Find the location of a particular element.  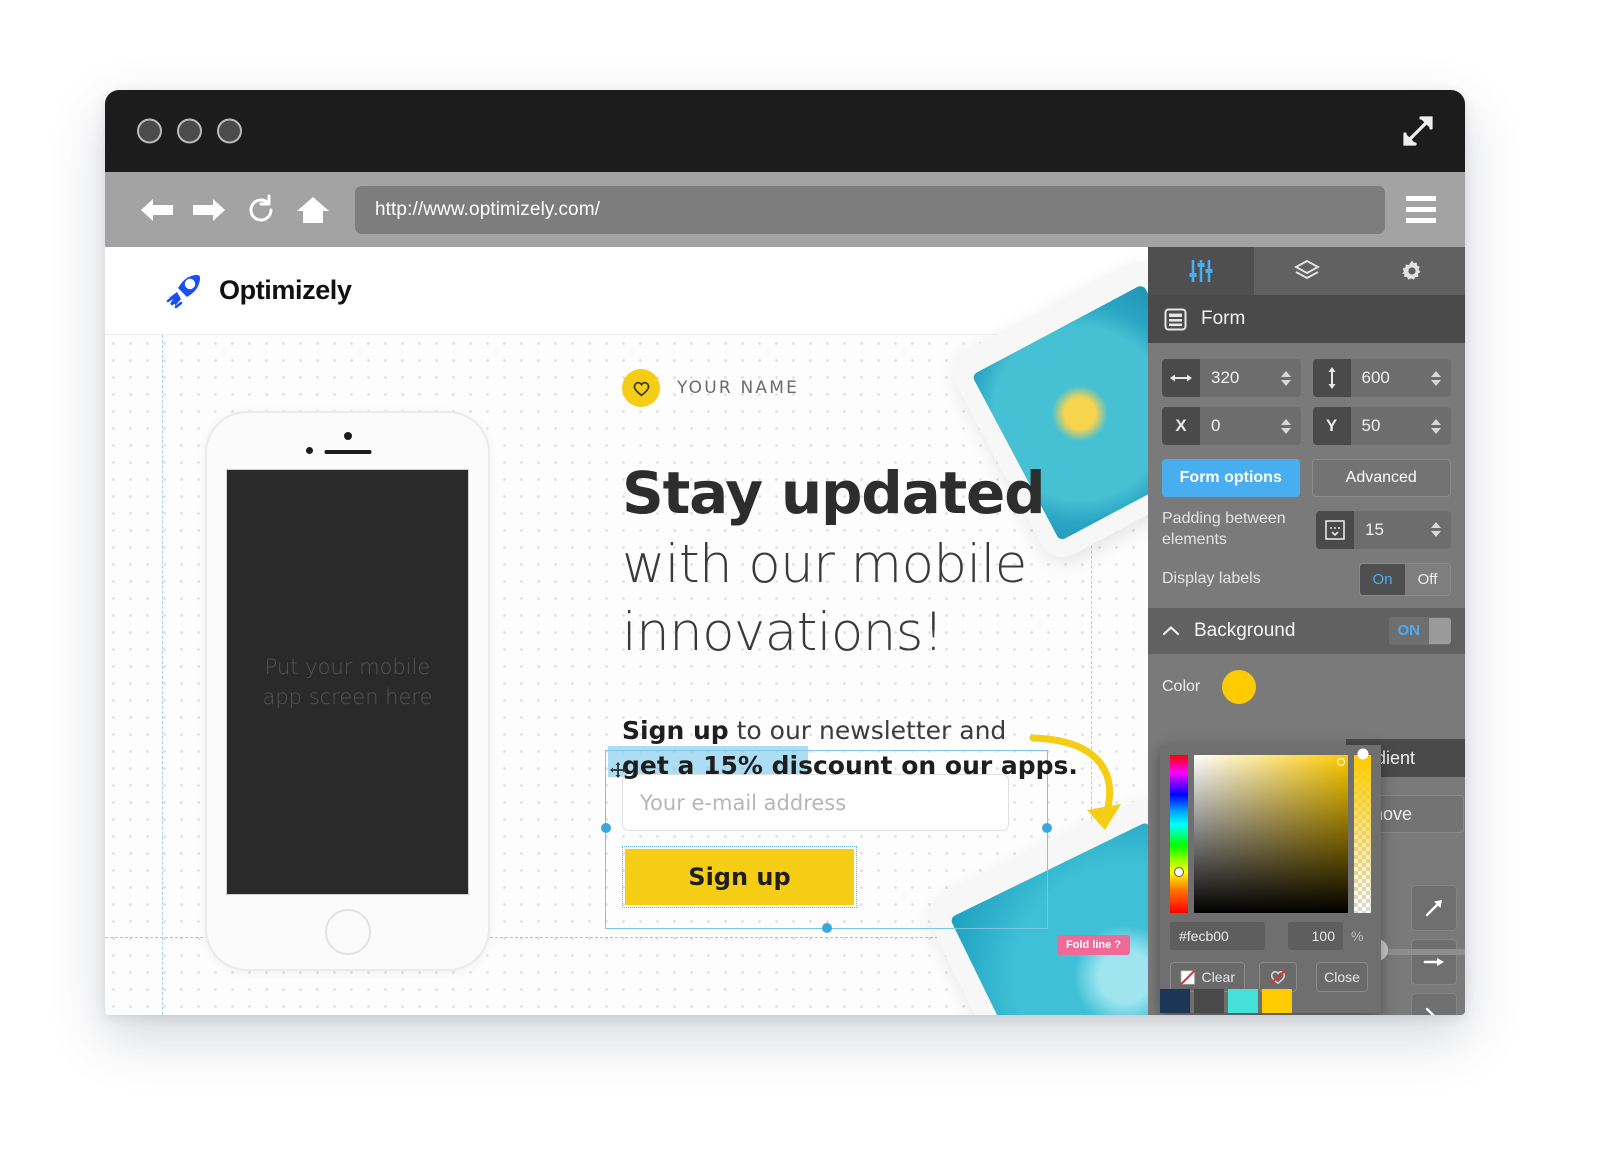

phone-screen: Put your mobile app screen here is located at coordinates (347, 682).